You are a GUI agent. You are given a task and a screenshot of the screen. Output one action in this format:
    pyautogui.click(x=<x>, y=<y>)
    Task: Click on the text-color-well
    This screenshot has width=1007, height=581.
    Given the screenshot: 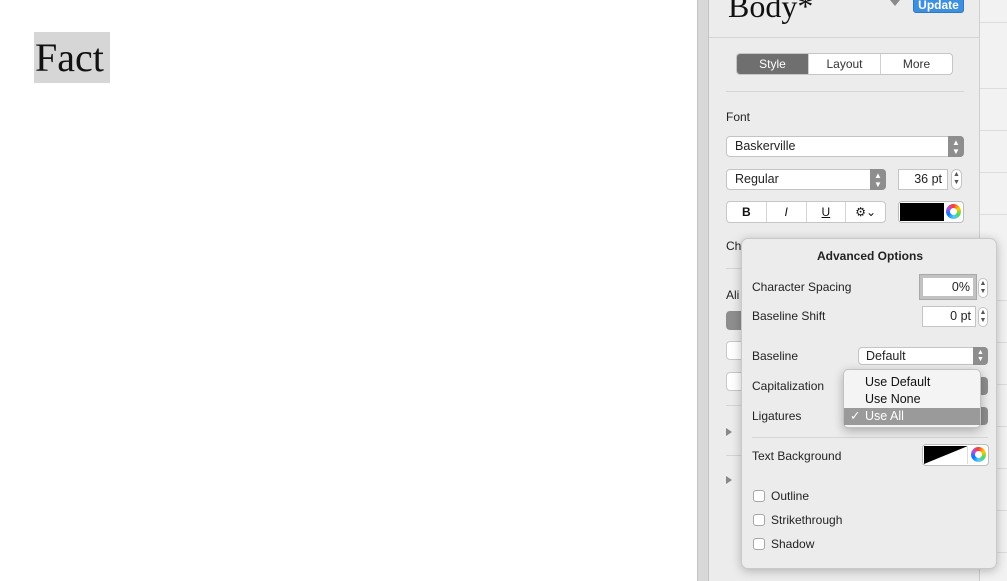 What is the action you would take?
    pyautogui.click(x=931, y=212)
    